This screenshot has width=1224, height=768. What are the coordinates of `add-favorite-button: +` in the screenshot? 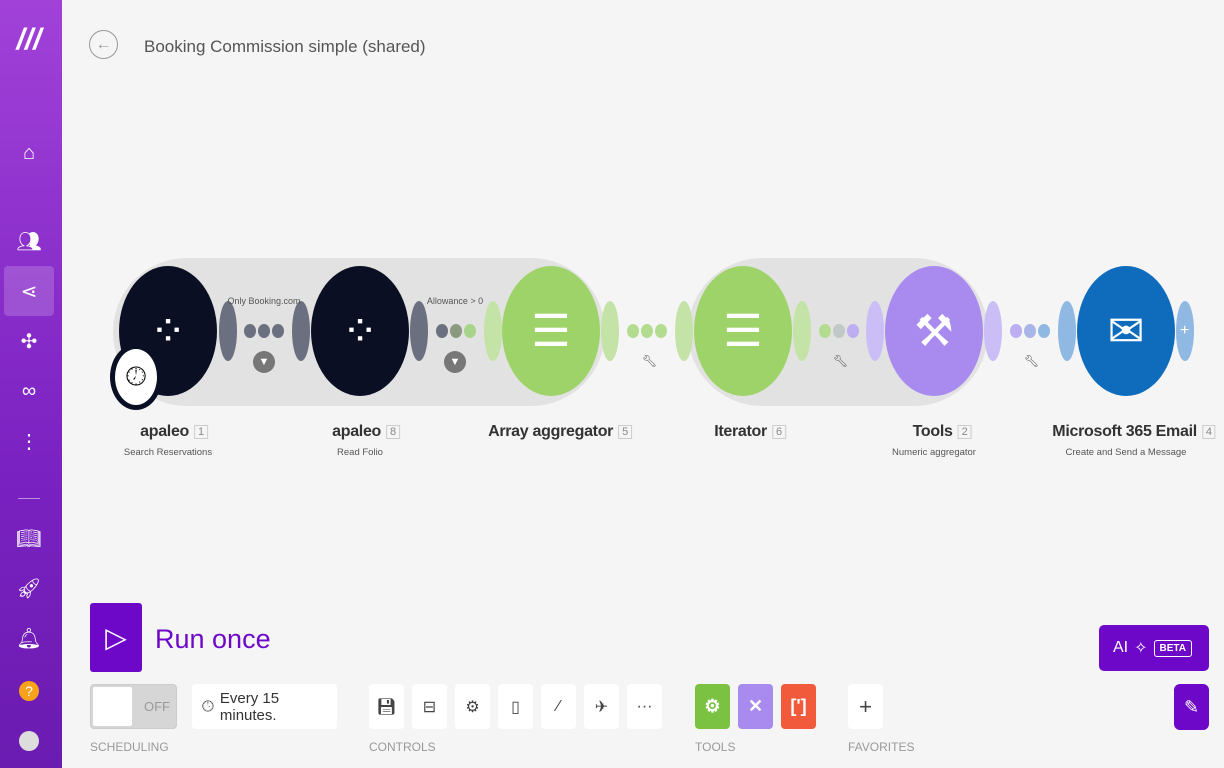 It's located at (865, 706).